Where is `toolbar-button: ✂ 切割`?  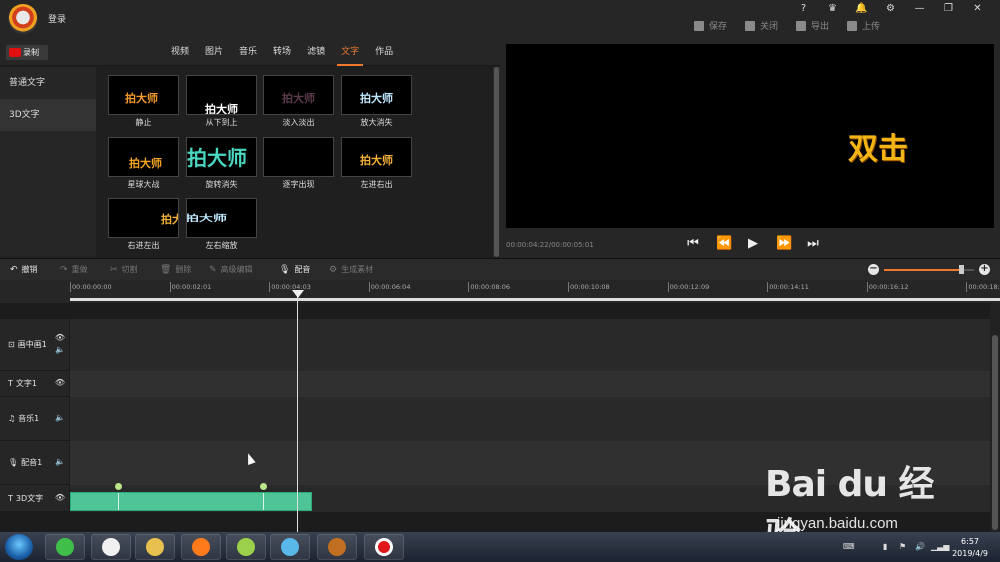
toolbar-button: ✂ 切割 is located at coordinates (124, 269).